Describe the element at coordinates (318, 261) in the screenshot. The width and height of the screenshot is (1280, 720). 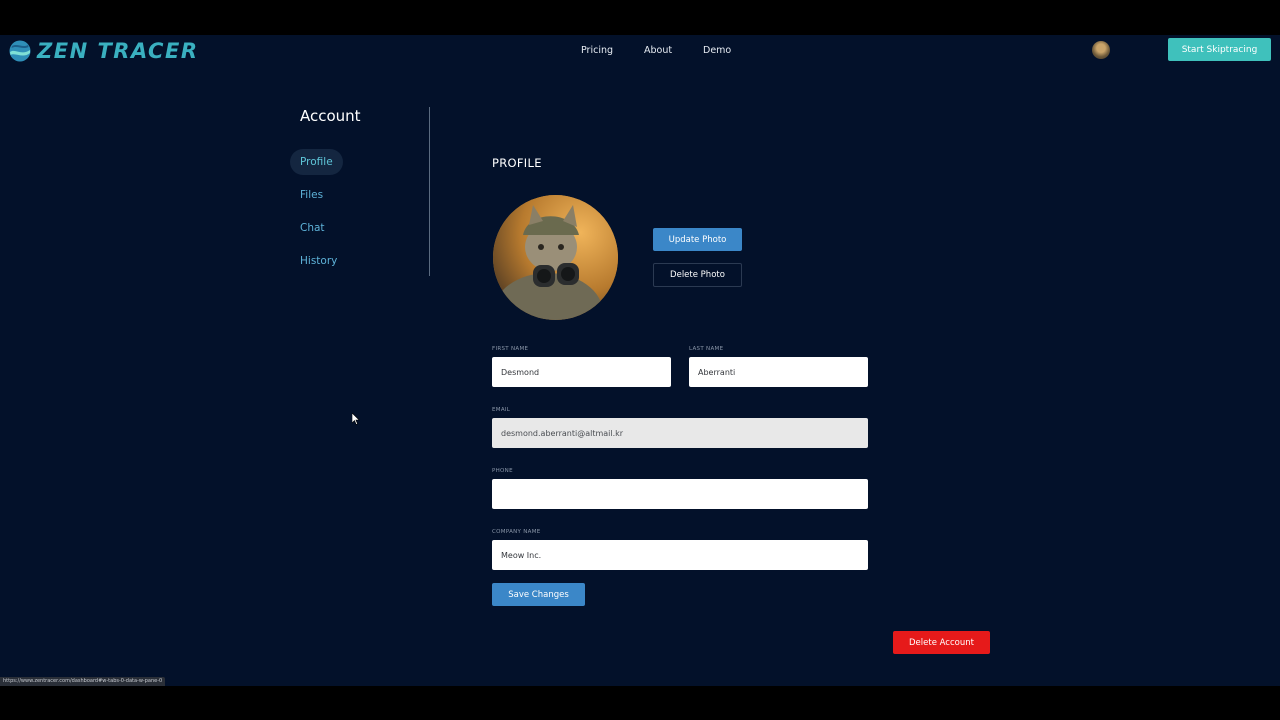
I see `sidebar-item-history: History` at that location.